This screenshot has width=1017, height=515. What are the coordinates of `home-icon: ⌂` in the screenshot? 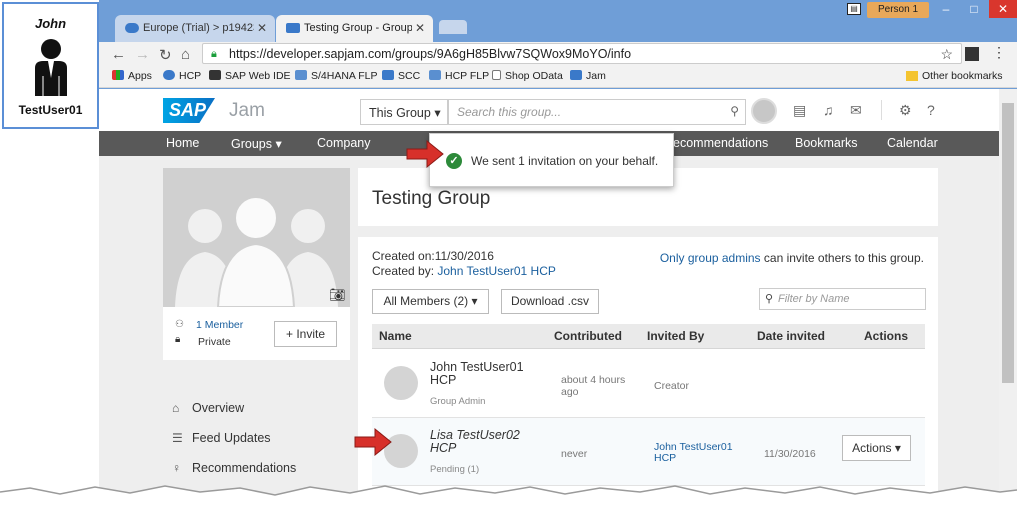 It's located at (185, 54).